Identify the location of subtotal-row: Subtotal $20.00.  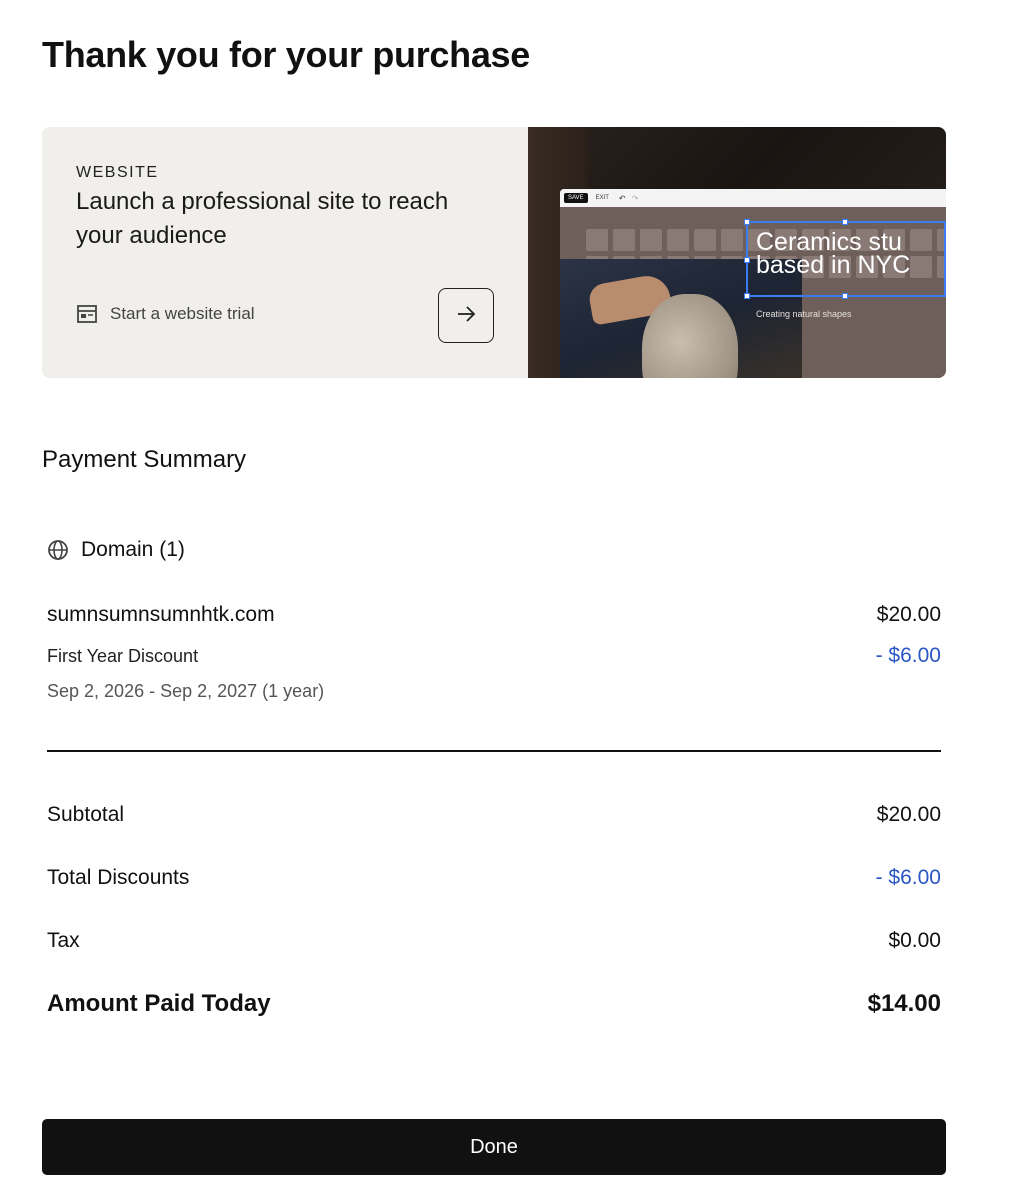
(494, 815).